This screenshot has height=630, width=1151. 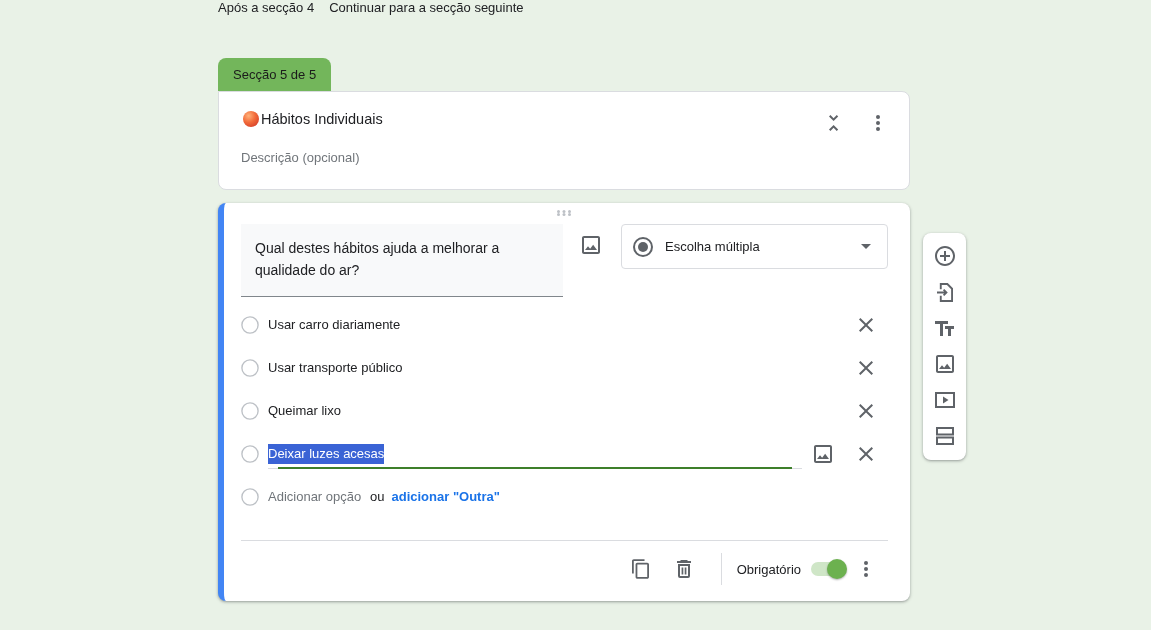 I want to click on copy-icon, so click(x=641, y=569).